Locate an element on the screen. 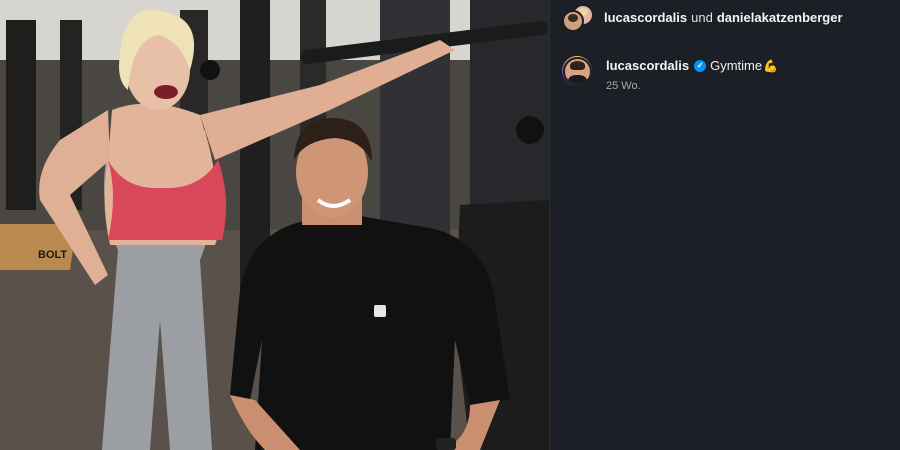  avatar-image is located at coordinates (577, 71).